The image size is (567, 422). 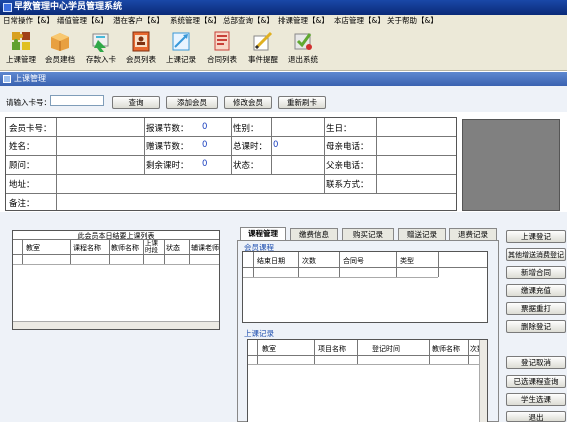 I want to click on menu-daily: 日常操作【&】, so click(x=28, y=21).